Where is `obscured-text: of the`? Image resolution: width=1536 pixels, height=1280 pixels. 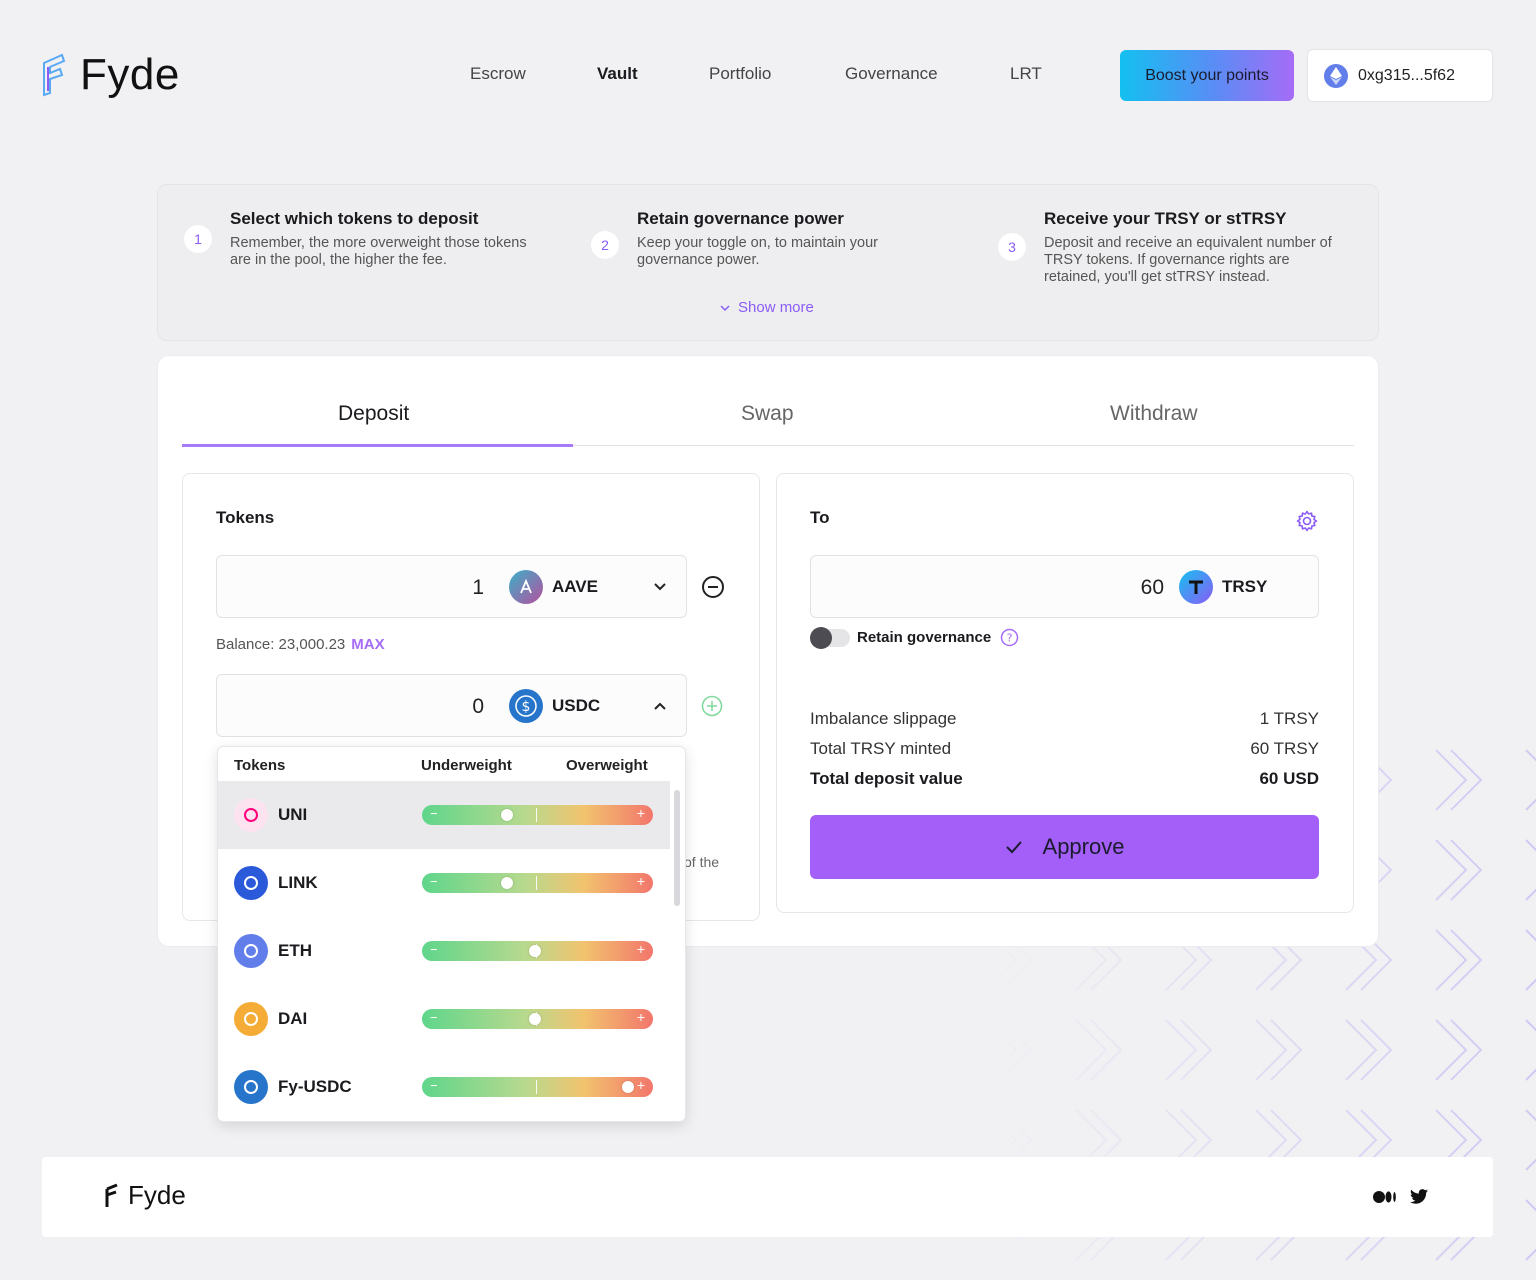
obscured-text: of the is located at coordinates (702, 862).